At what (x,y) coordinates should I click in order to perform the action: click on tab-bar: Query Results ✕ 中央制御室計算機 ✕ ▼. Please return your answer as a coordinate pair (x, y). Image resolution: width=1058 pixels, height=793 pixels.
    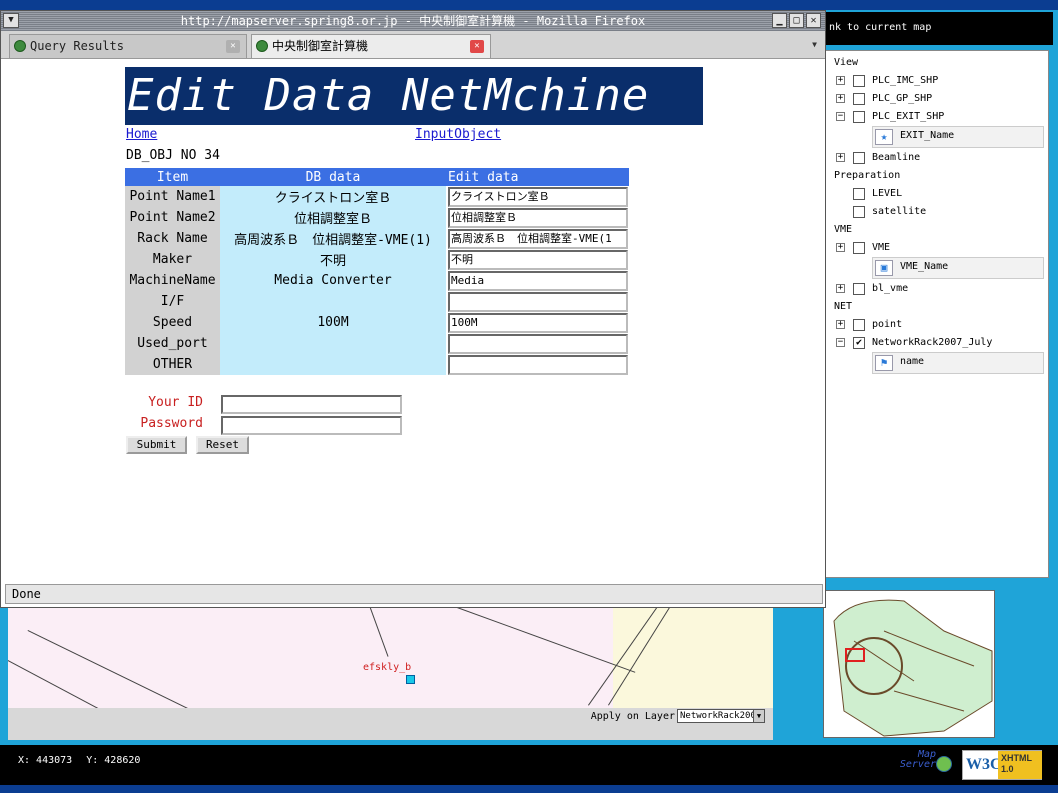
    Looking at the image, I should click on (413, 45).